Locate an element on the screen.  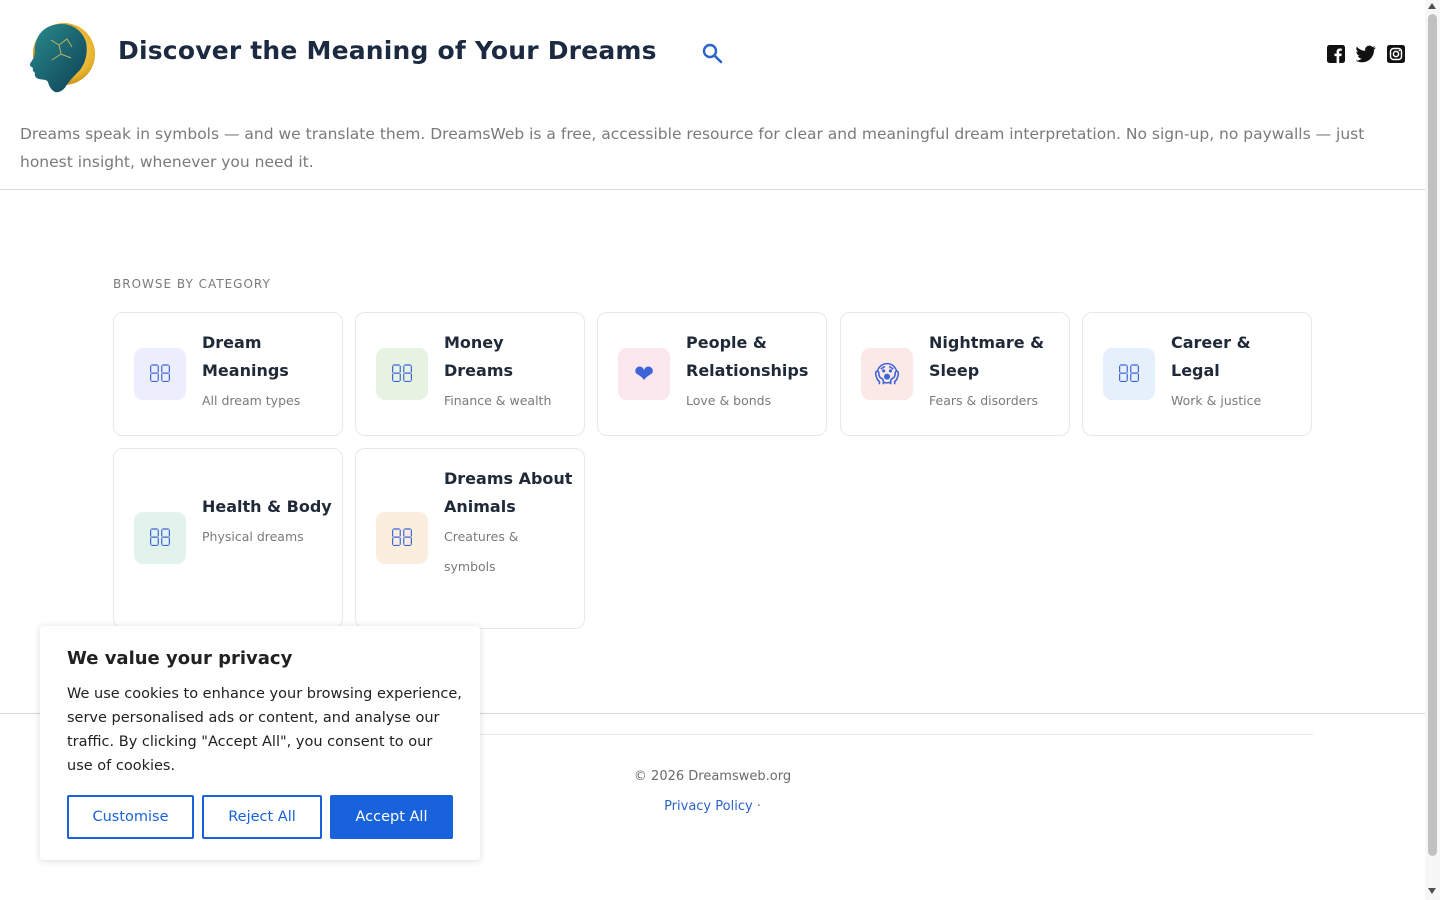
category-text: Dream Meanings All dream types is located at coordinates (267, 372).